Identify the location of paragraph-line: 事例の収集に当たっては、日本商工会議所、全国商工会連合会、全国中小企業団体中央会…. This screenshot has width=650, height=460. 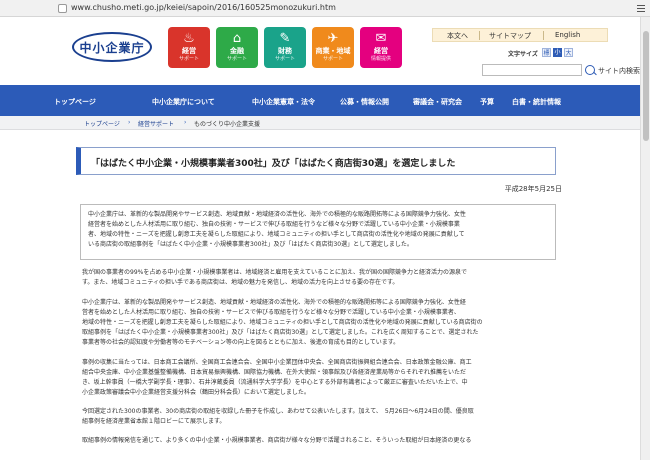
(277, 362).